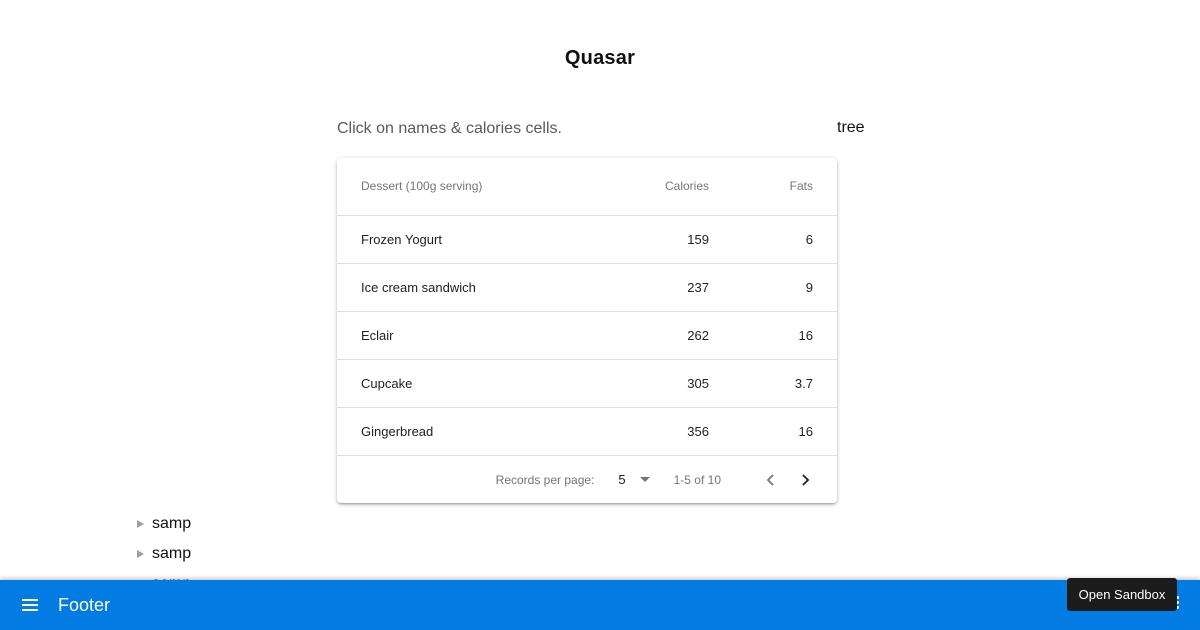  Describe the element at coordinates (84, 604) in the screenshot. I see `footer-title: Footer` at that location.